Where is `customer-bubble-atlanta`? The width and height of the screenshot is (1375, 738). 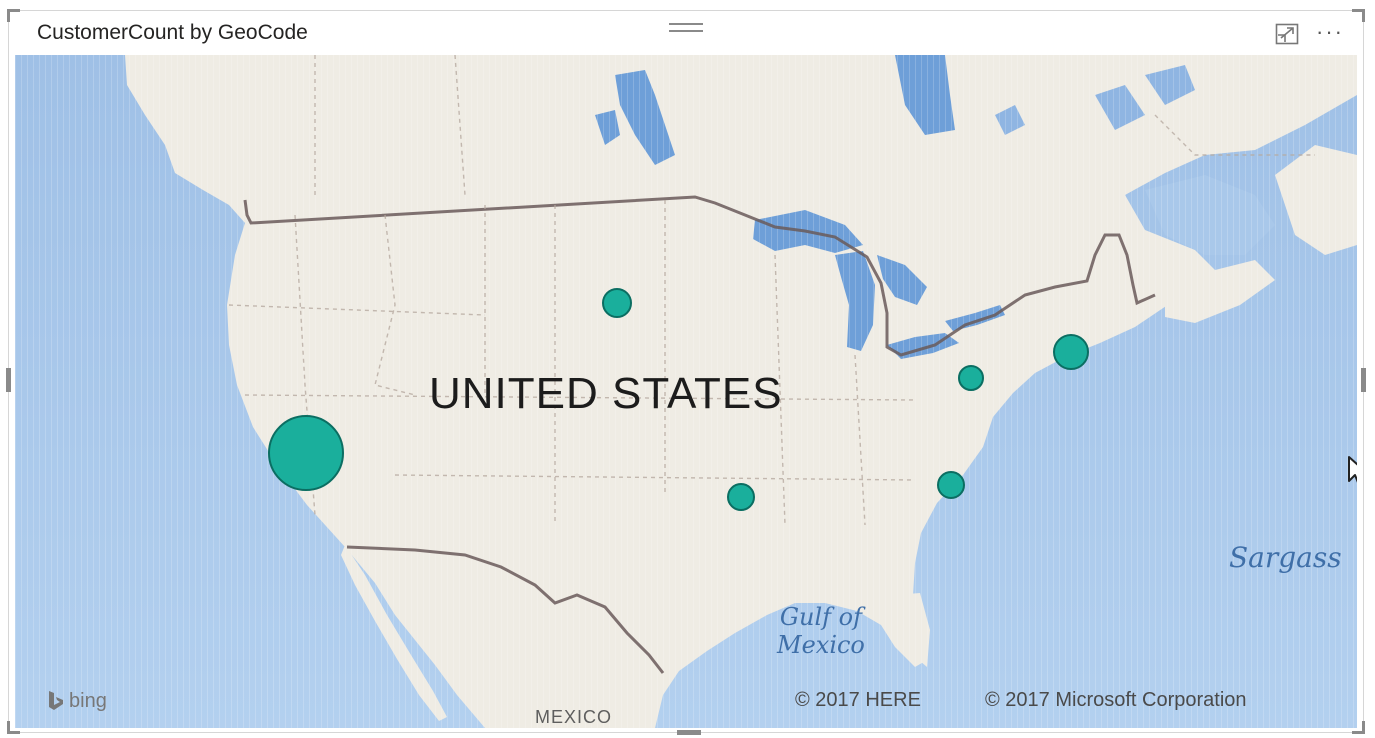
customer-bubble-atlanta is located at coordinates (951, 485).